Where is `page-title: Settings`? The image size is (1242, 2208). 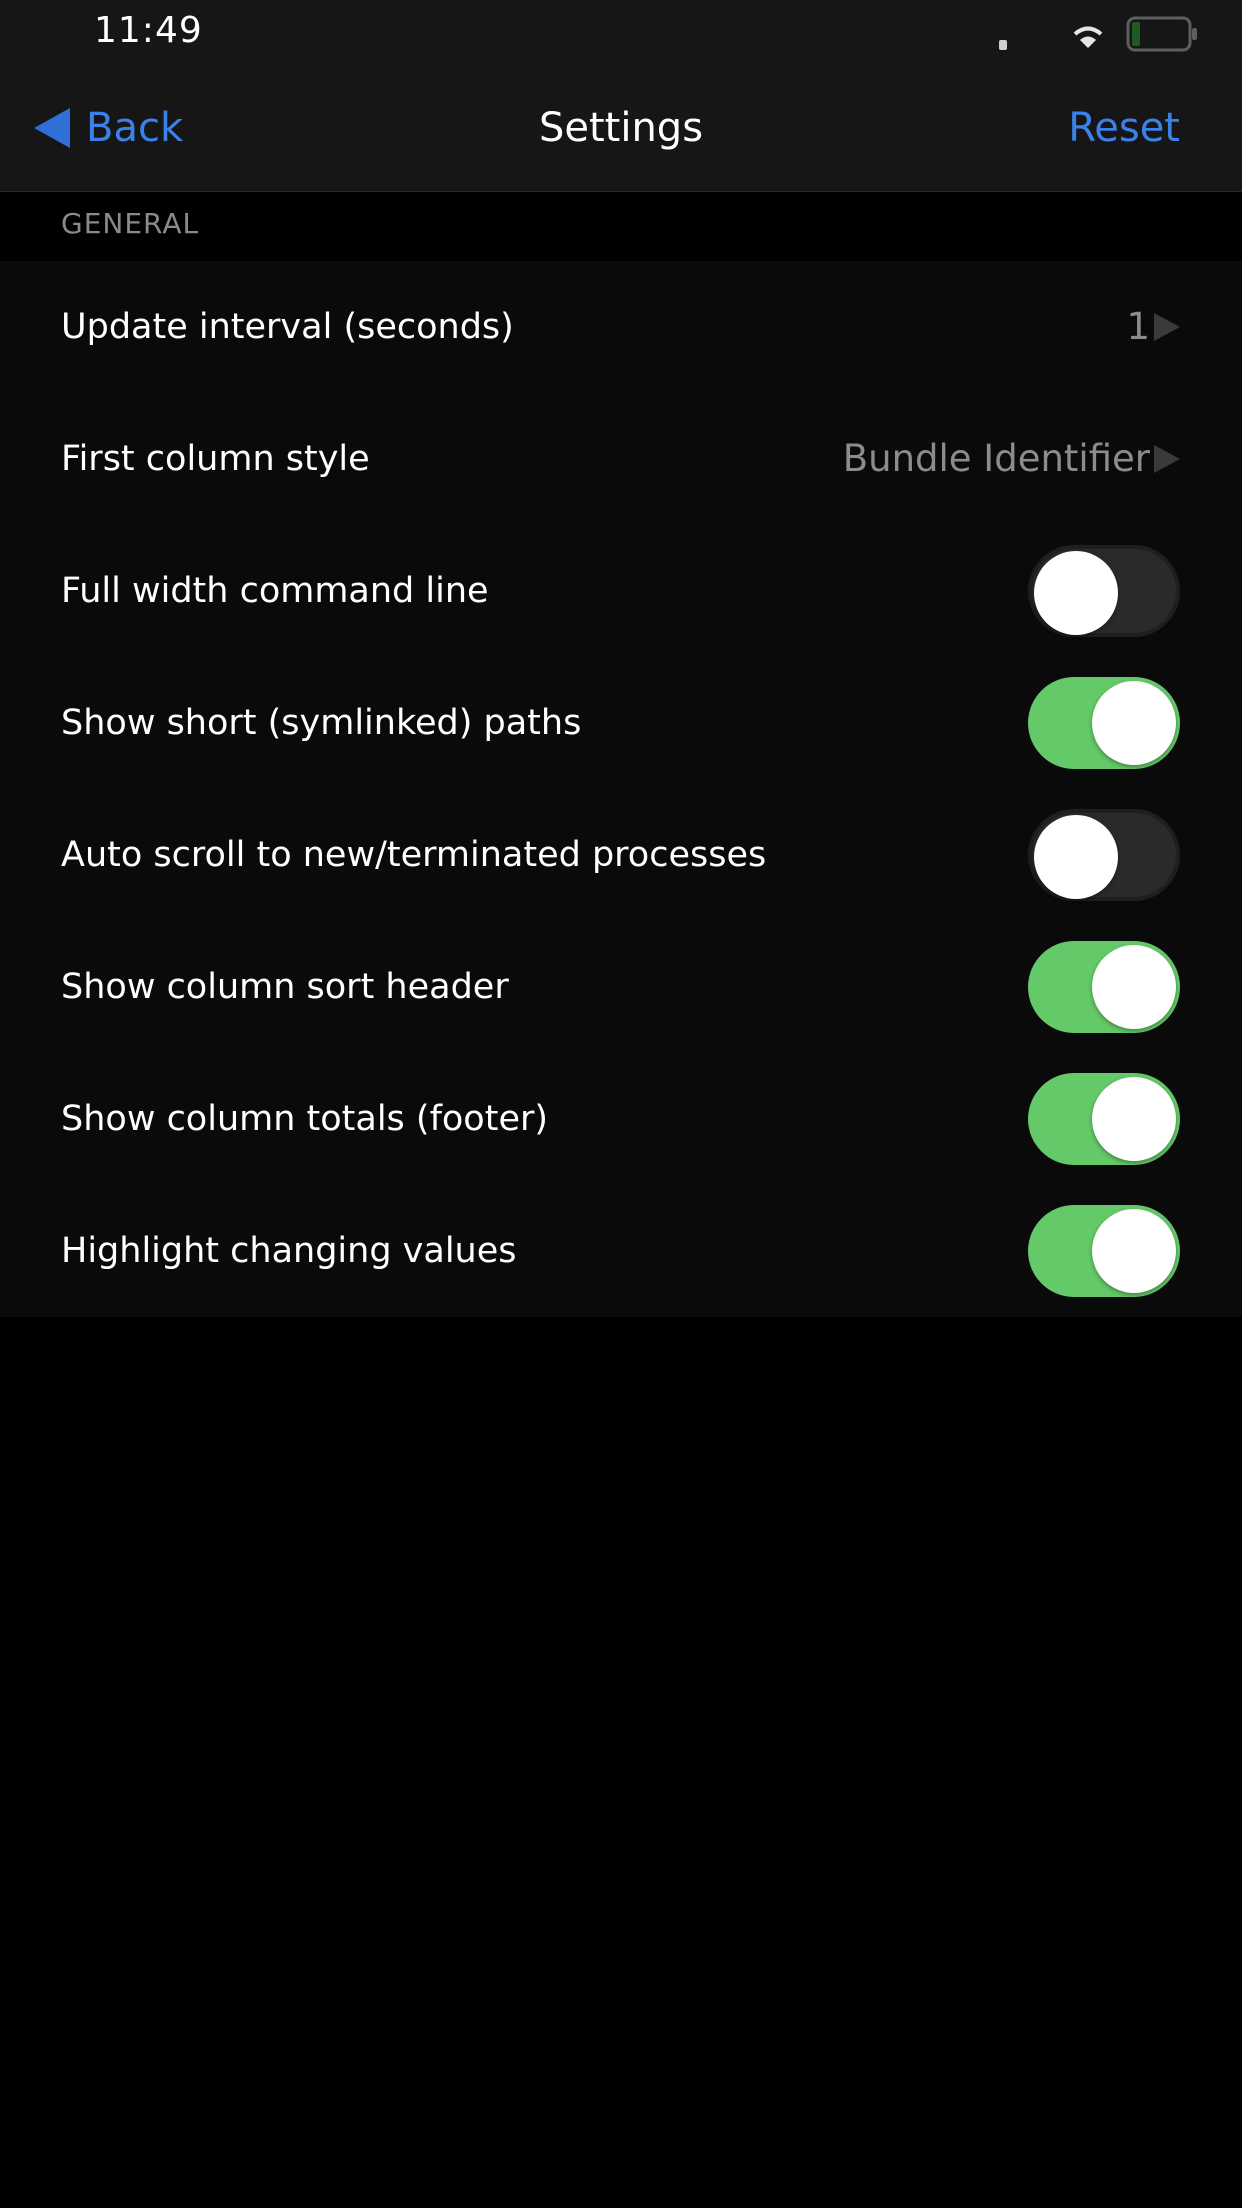 page-title: Settings is located at coordinates (621, 128).